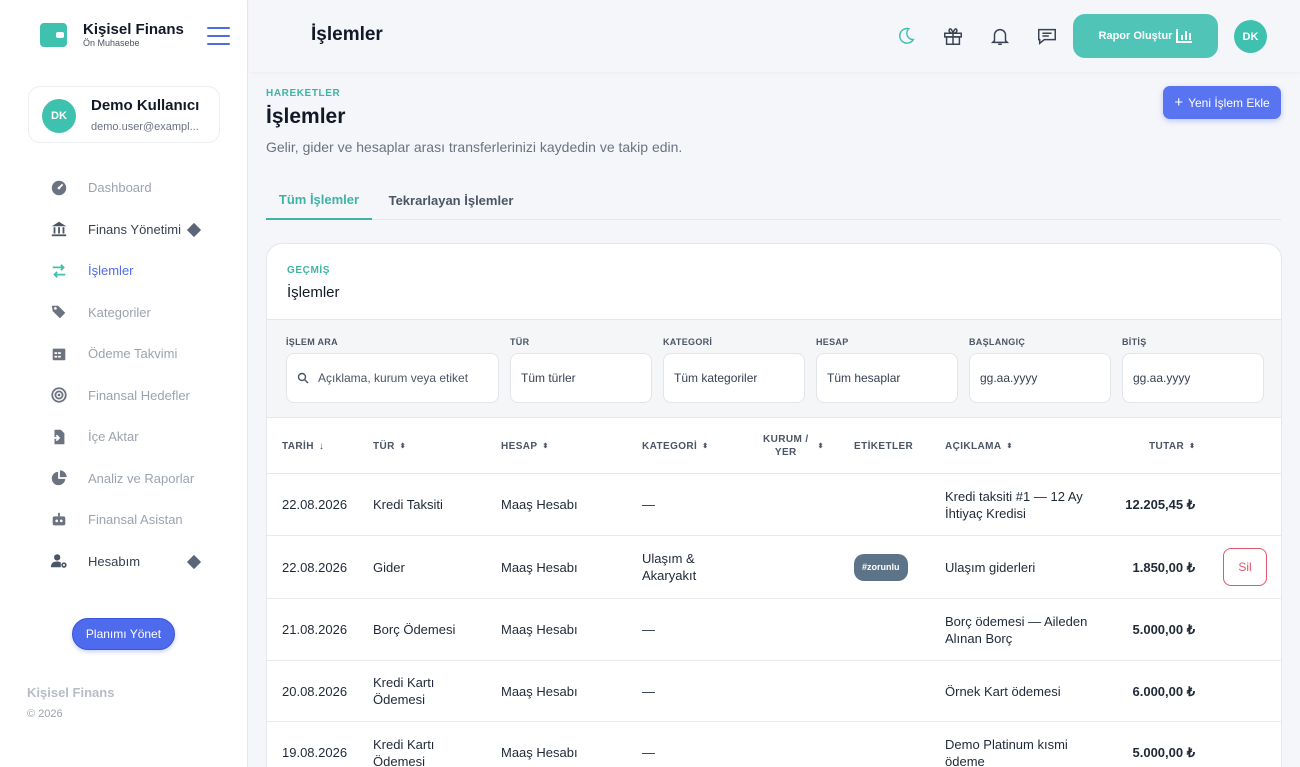 The height and width of the screenshot is (767, 1300). I want to click on sidebar-item-import: İçe Aktar, so click(124, 437).